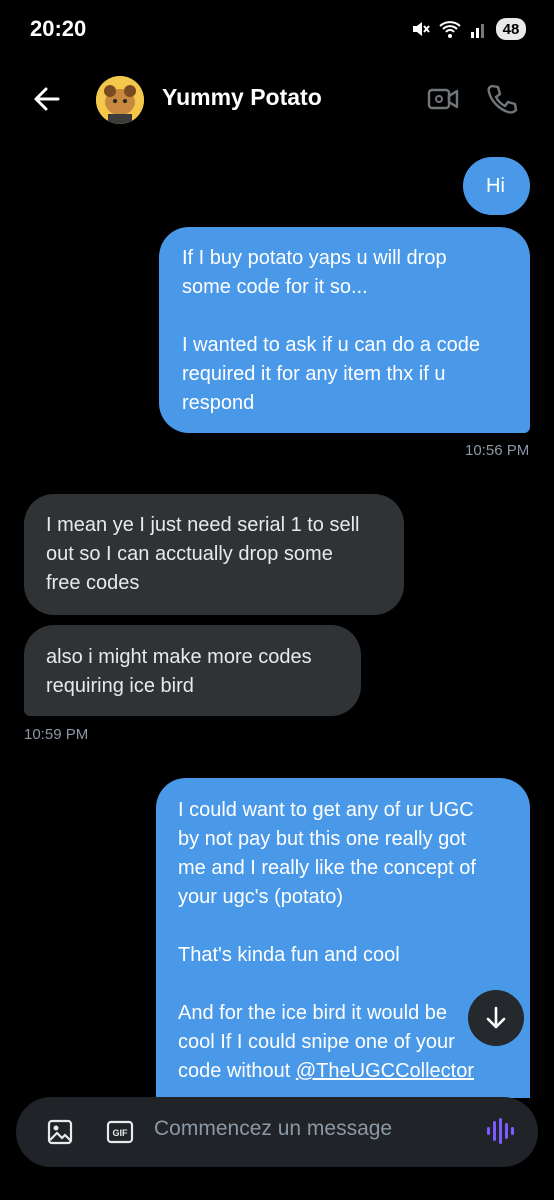 The width and height of the screenshot is (554, 1200). I want to click on contact-name: Yummy Potato, so click(242, 97).